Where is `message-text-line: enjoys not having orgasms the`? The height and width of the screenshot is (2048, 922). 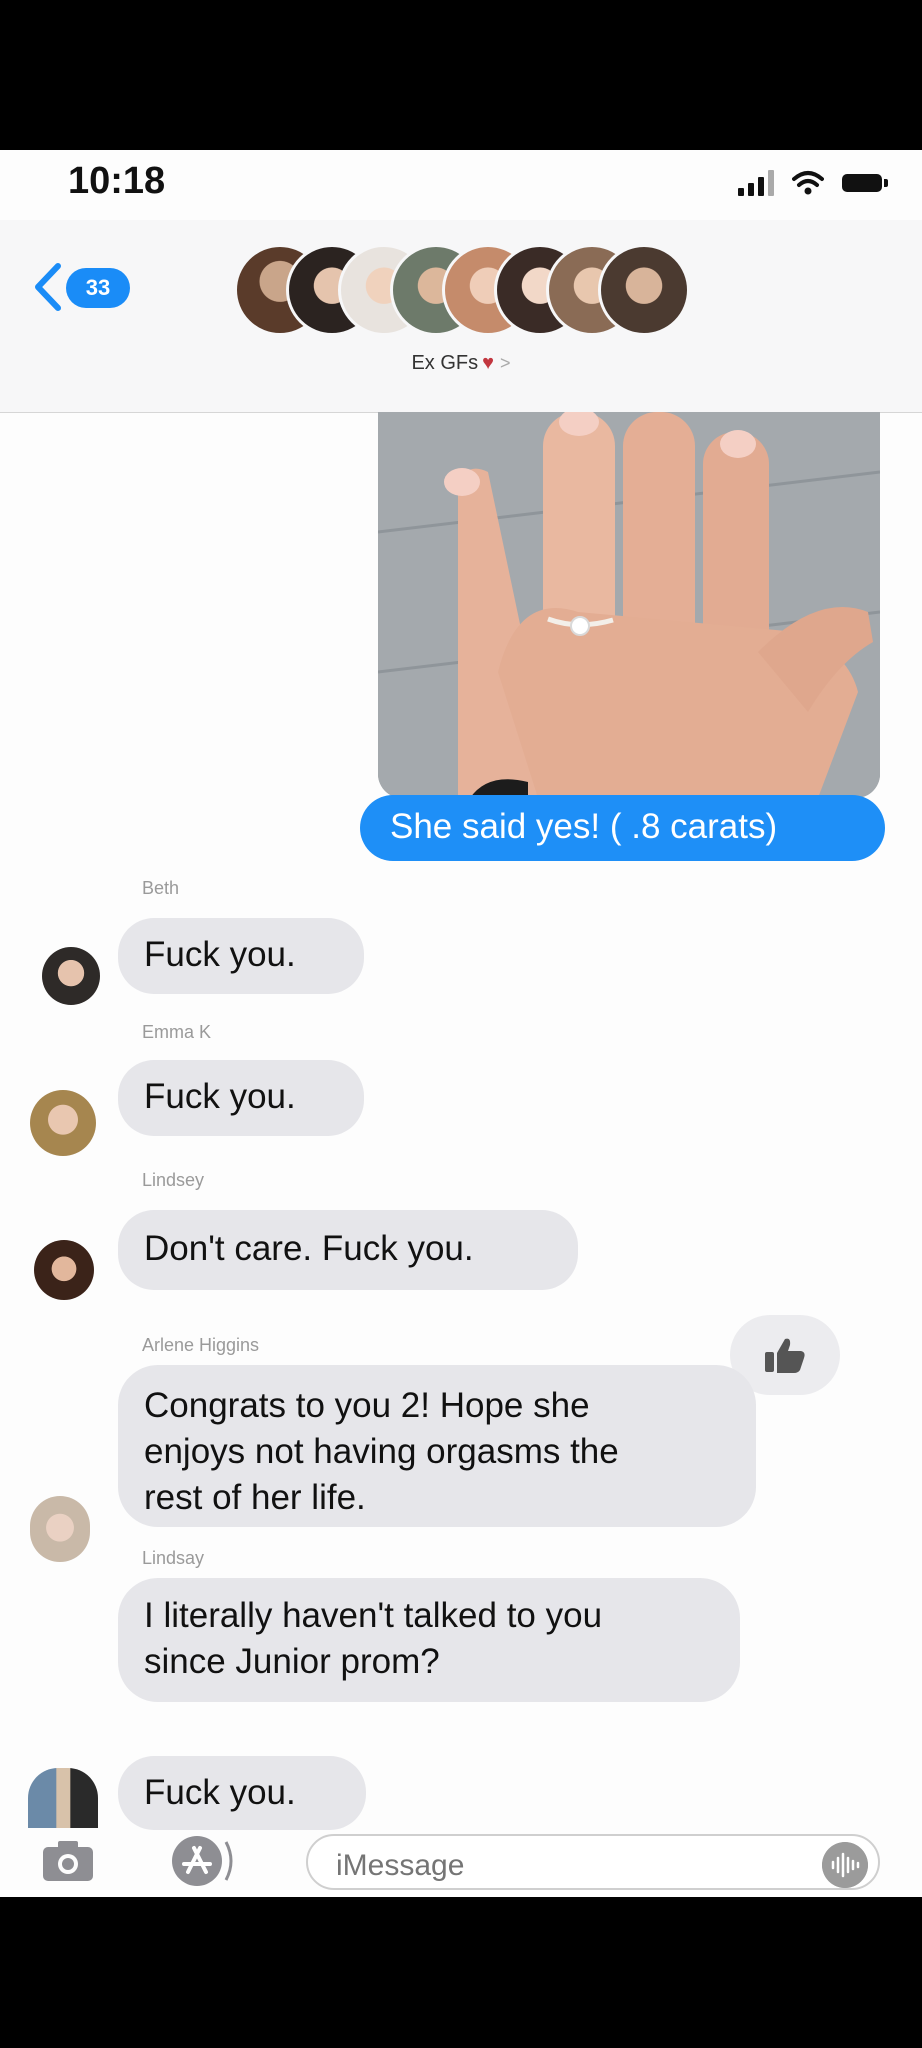 message-text-line: enjoys not having orgasms the is located at coordinates (381, 1451).